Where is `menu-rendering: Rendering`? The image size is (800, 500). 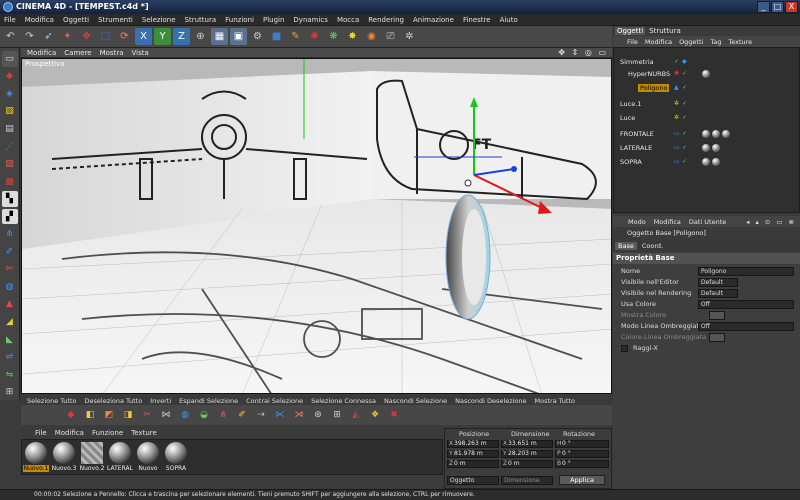
menu-rendering: Rendering is located at coordinates (386, 20).